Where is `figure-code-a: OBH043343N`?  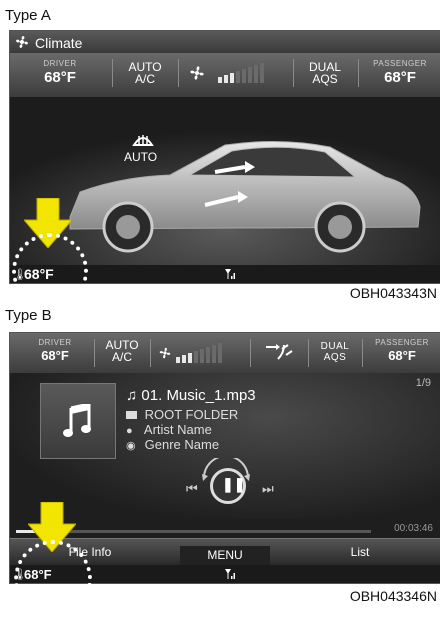 figure-code-a: OBH043343N is located at coordinates (393, 293).